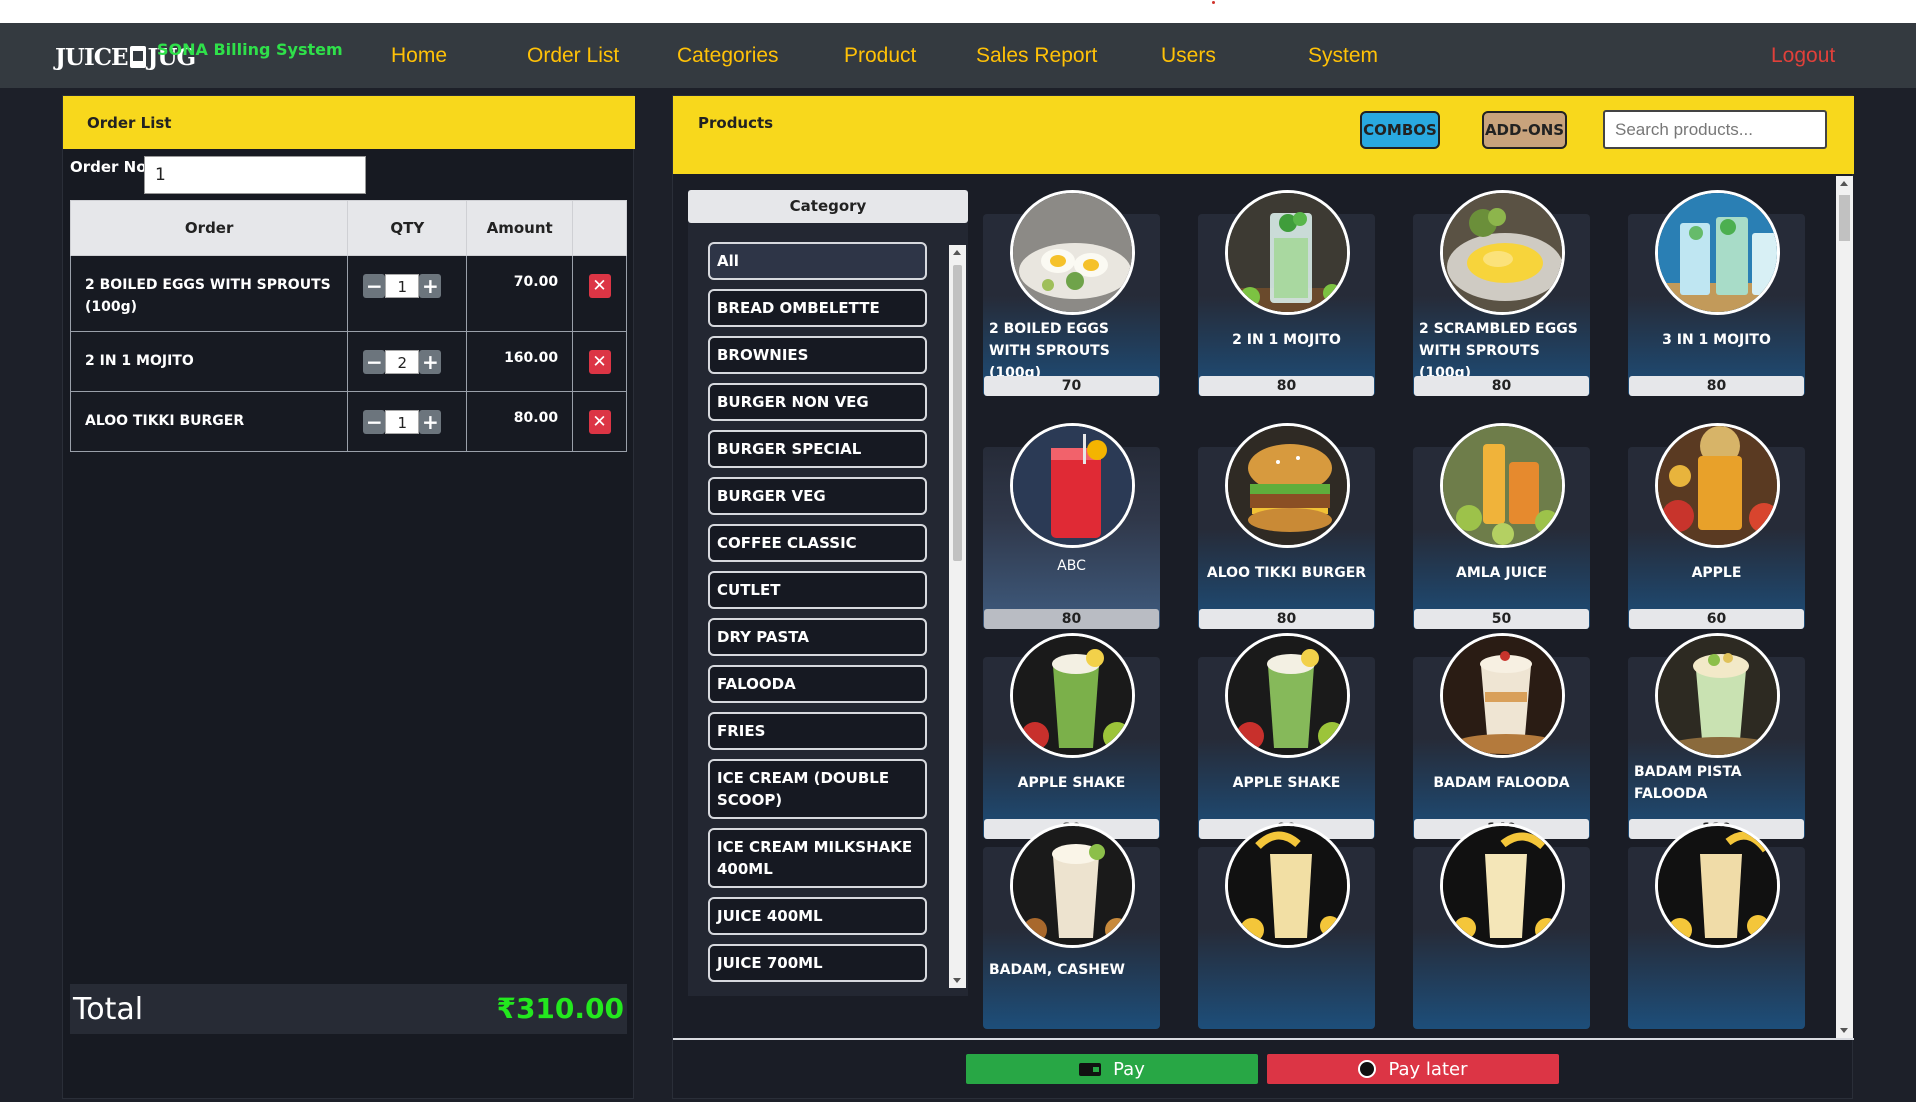 Image resolution: width=1916 pixels, height=1102 pixels. Describe the element at coordinates (817, 789) in the screenshot. I see `category-item: ICE CREAM (DOUBLE SCOOP)` at that location.